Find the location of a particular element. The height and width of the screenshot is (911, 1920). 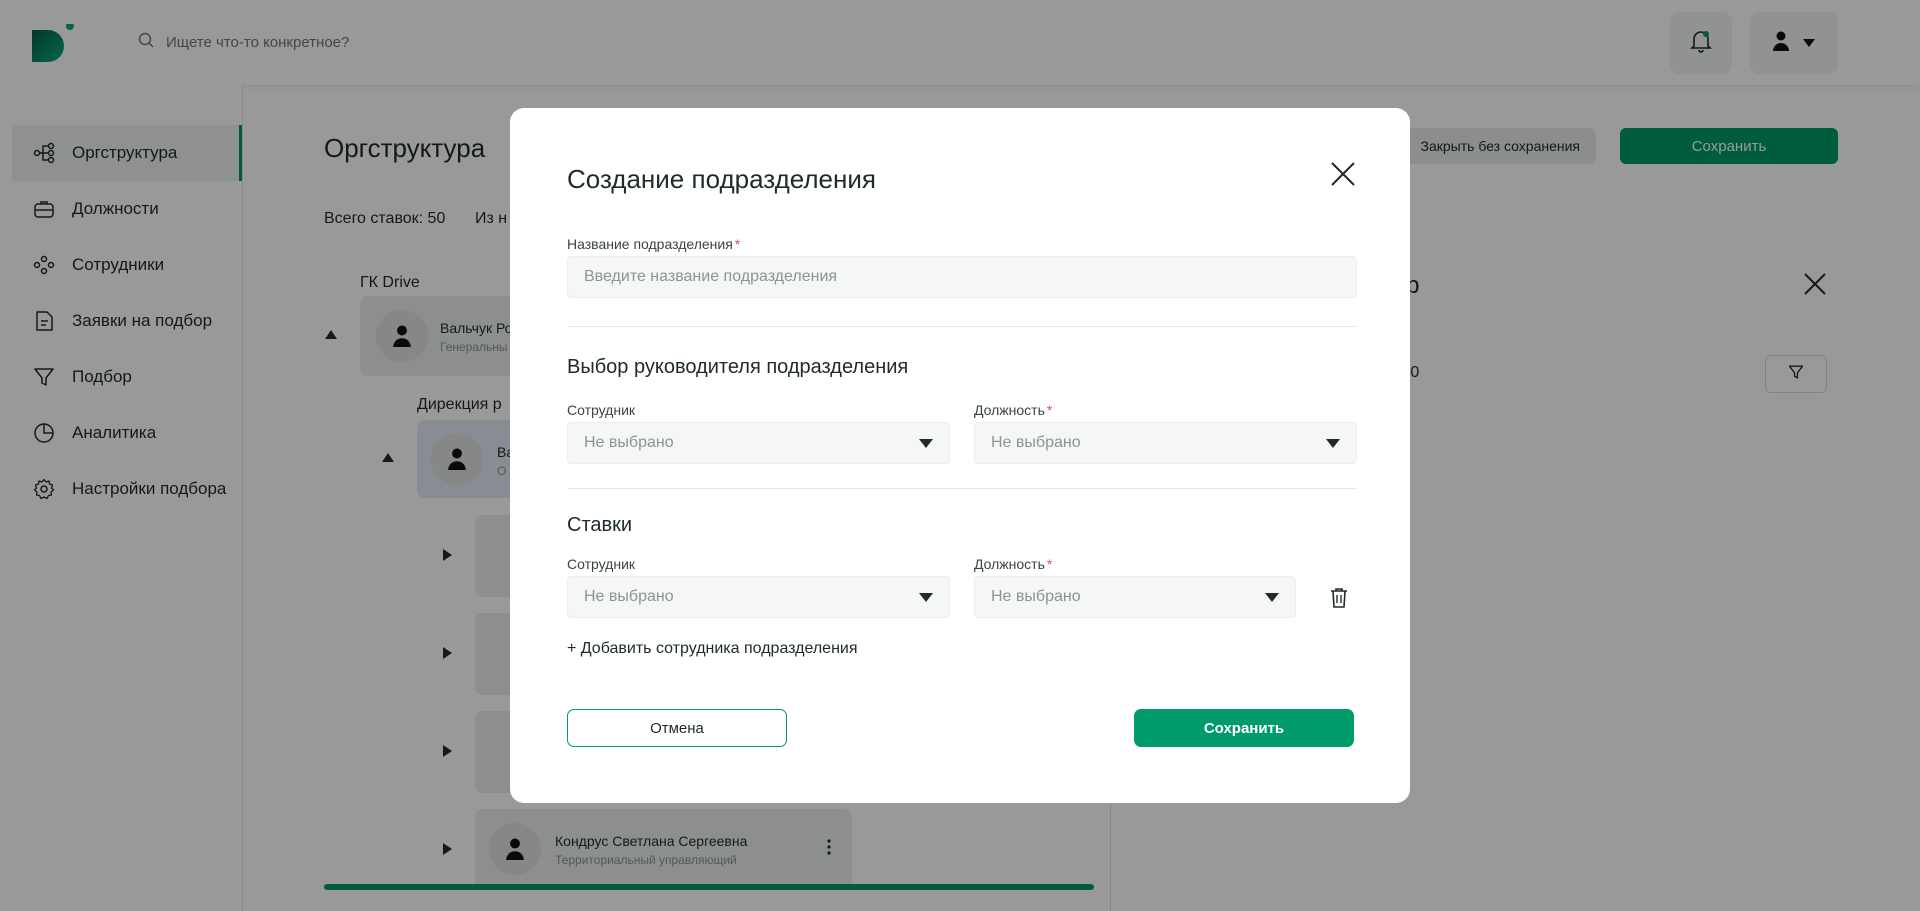

head-position-label: Должность * is located at coordinates (1013, 410).